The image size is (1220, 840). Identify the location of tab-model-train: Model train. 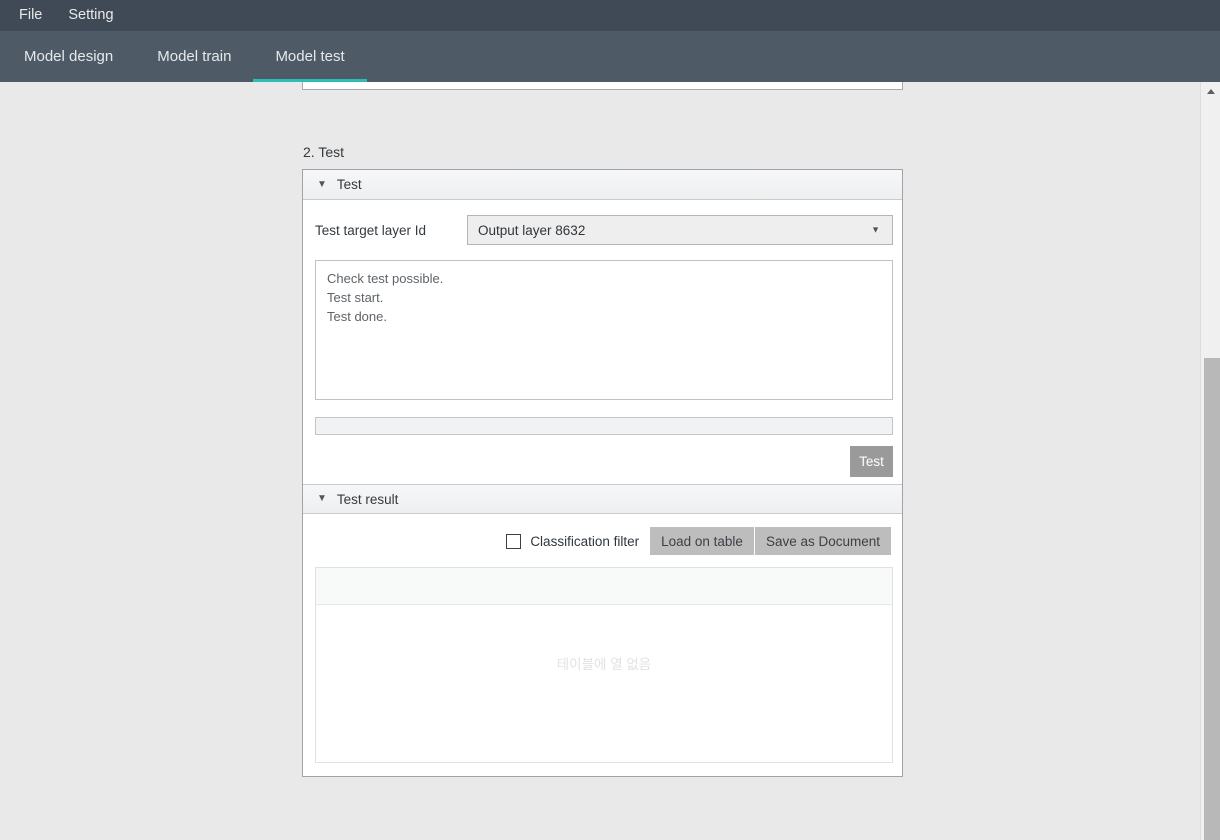
(194, 56).